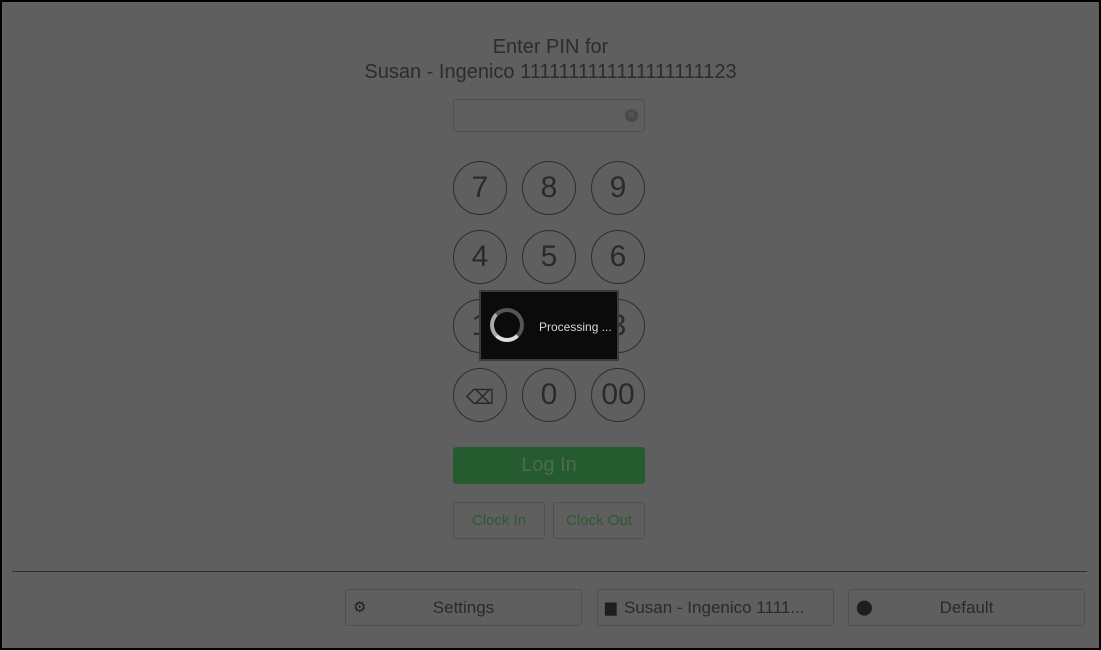 This screenshot has height=650, width=1101. I want to click on backspace-key: ⌫, so click(480, 395).